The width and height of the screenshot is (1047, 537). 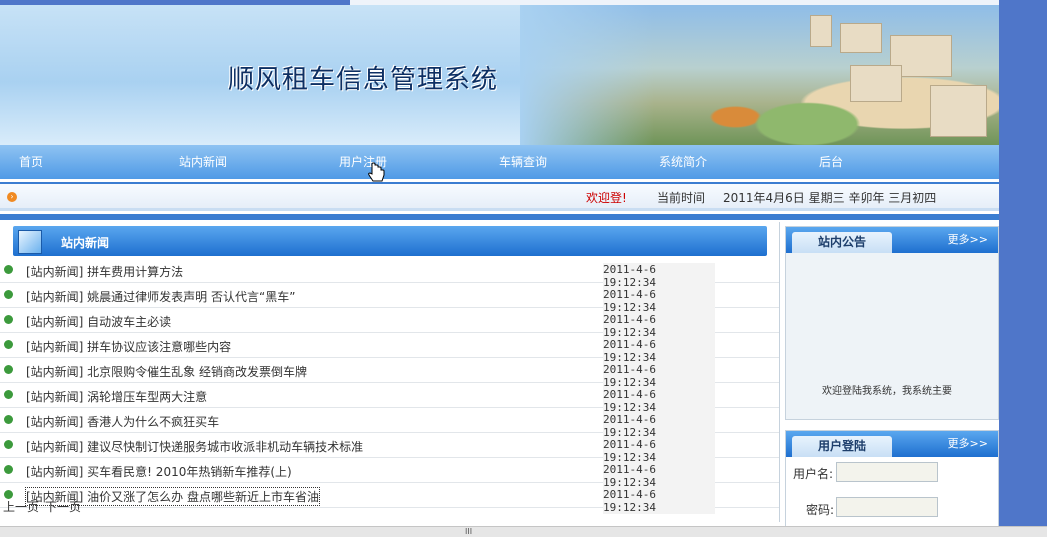 I want to click on news-title-link: [站内新闻] 拼车协议应该注意哪些内容, so click(x=128, y=346).